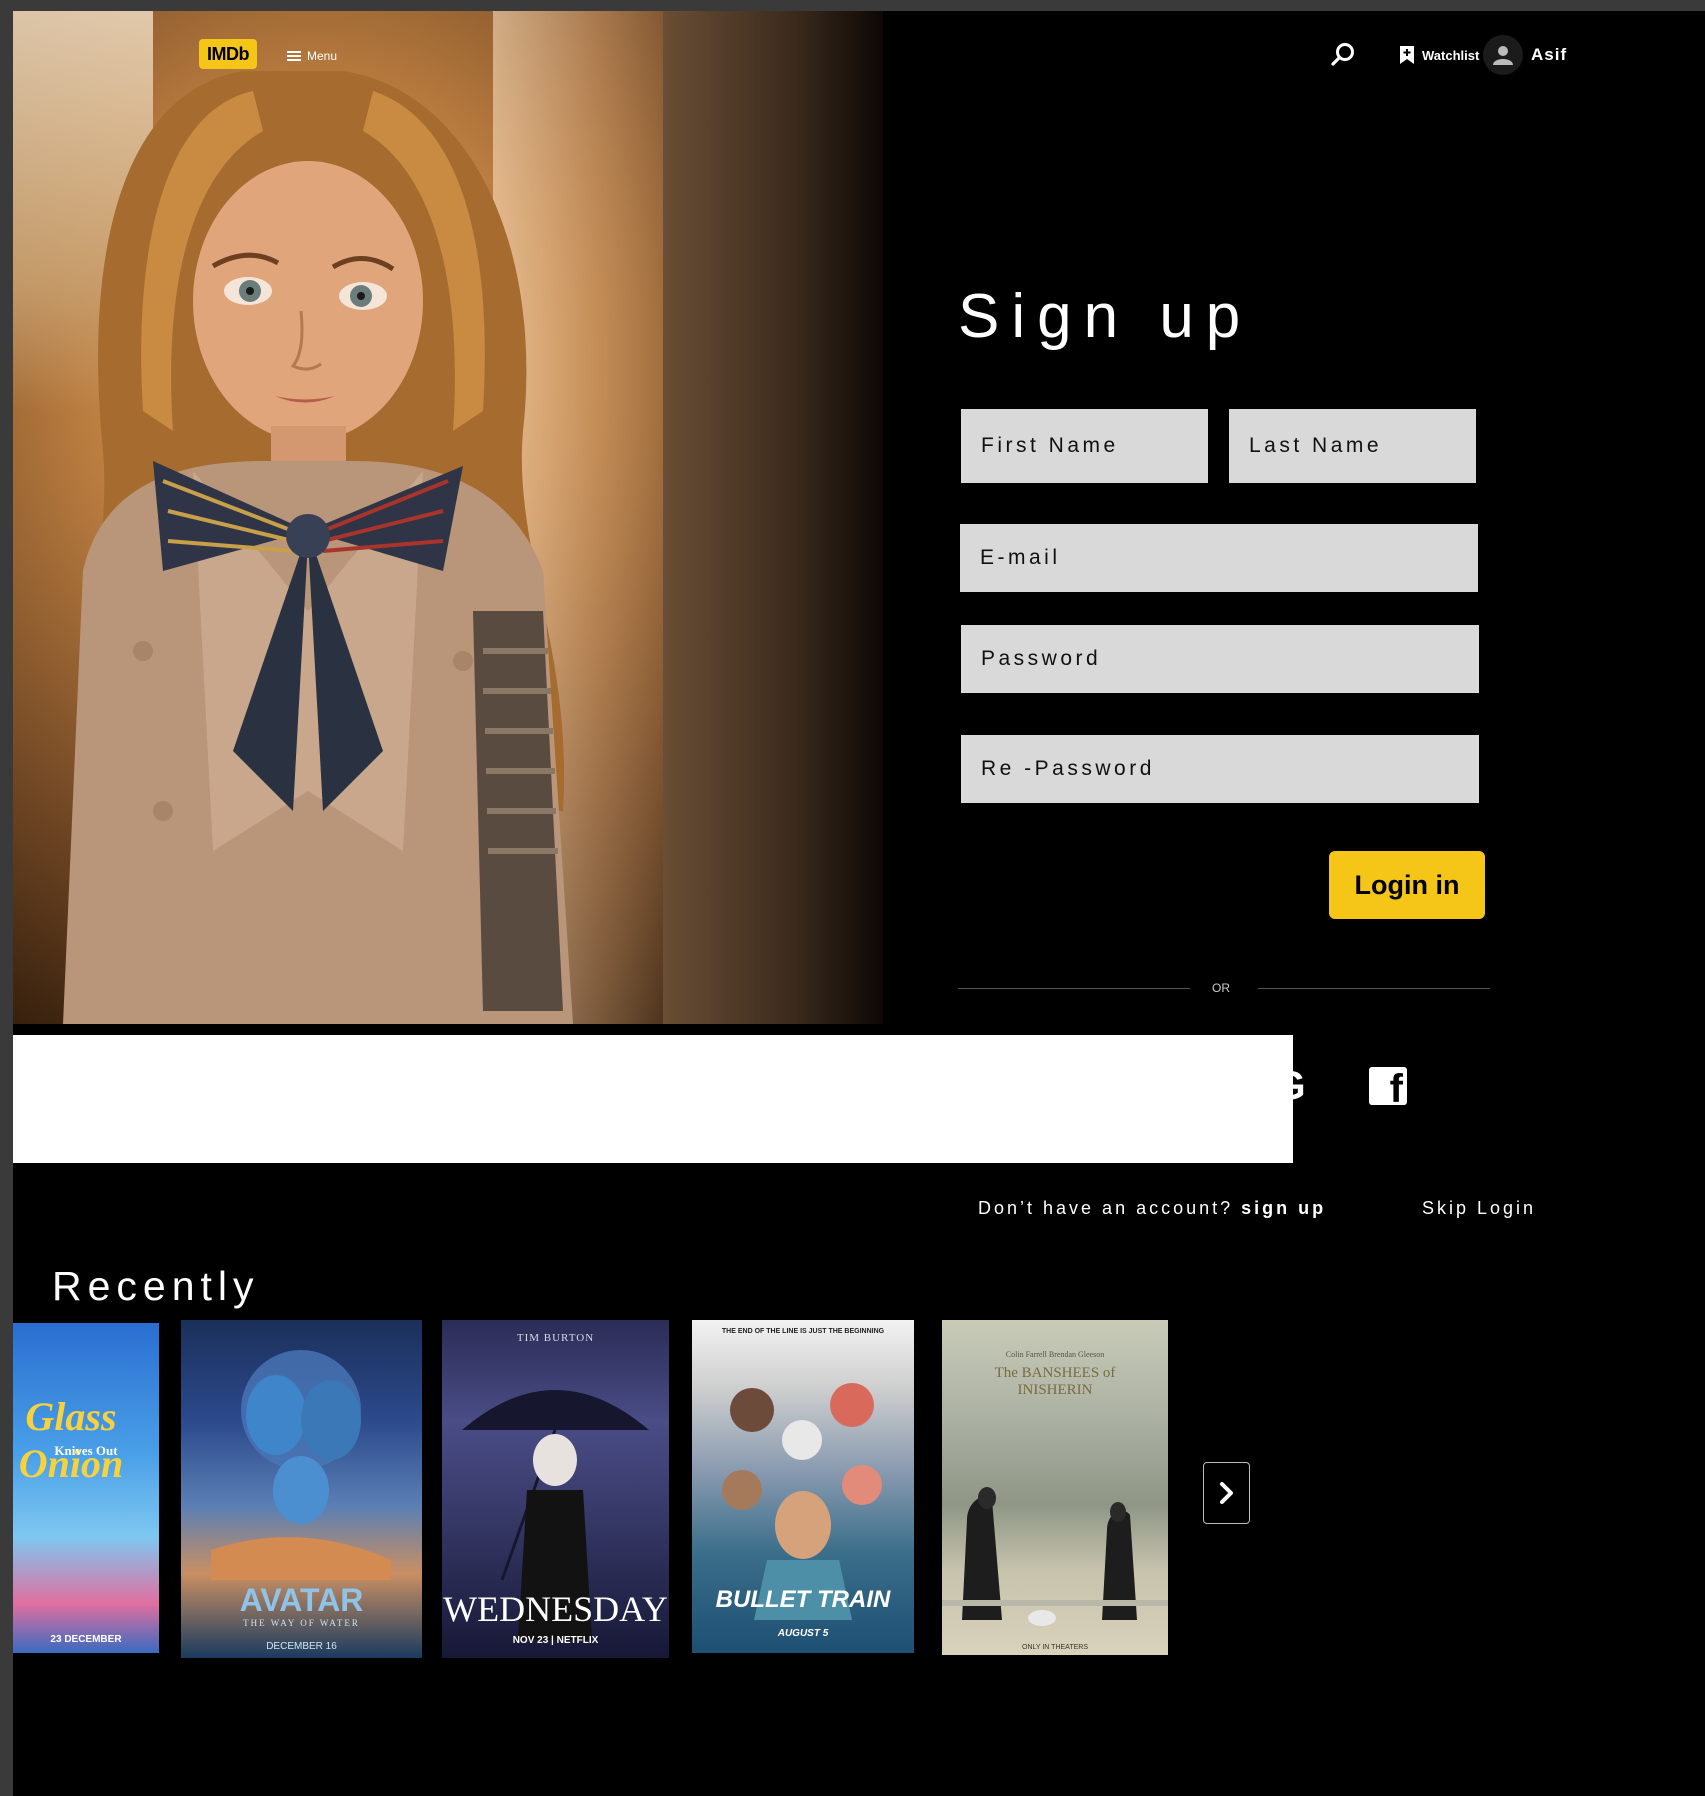  I want to click on blank-overlay, so click(653, 1099).